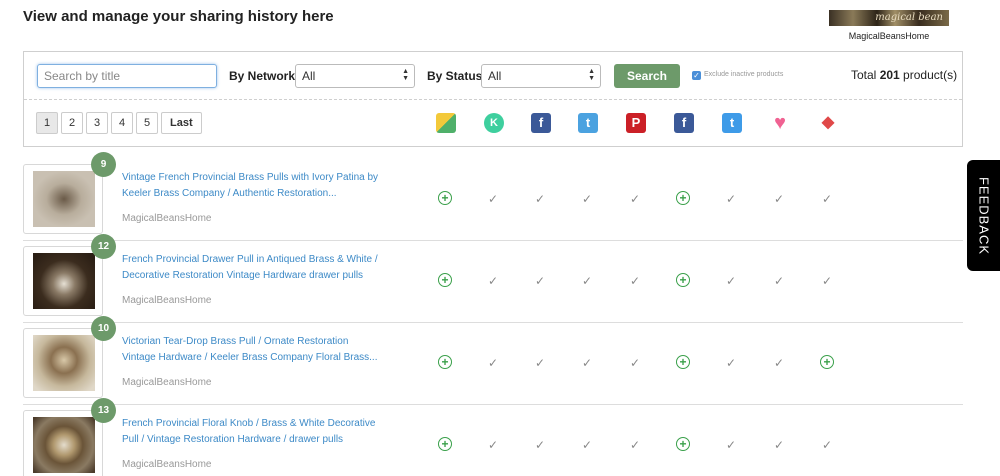 Image resolution: width=1000 pixels, height=476 pixels. I want to click on pinterest-icon: P, so click(636, 123).